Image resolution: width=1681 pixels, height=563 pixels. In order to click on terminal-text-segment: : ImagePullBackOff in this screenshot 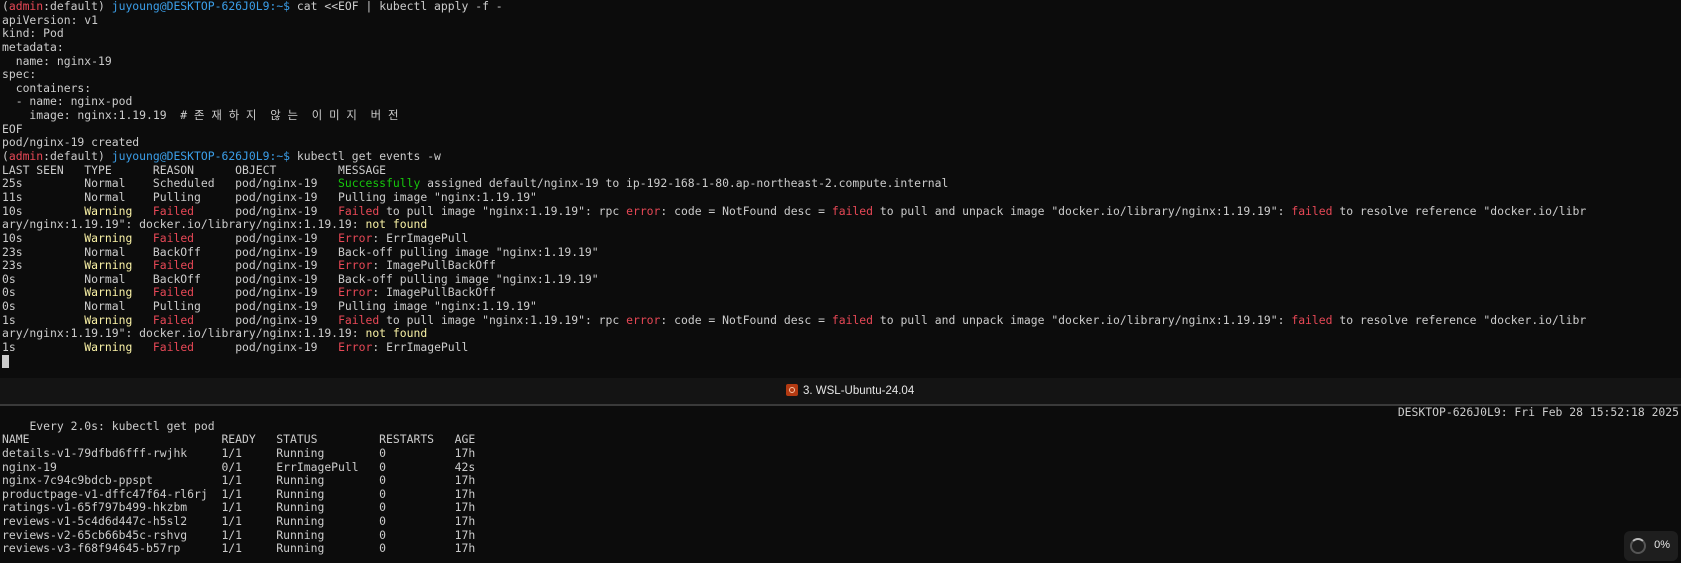, I will do `click(434, 292)`.